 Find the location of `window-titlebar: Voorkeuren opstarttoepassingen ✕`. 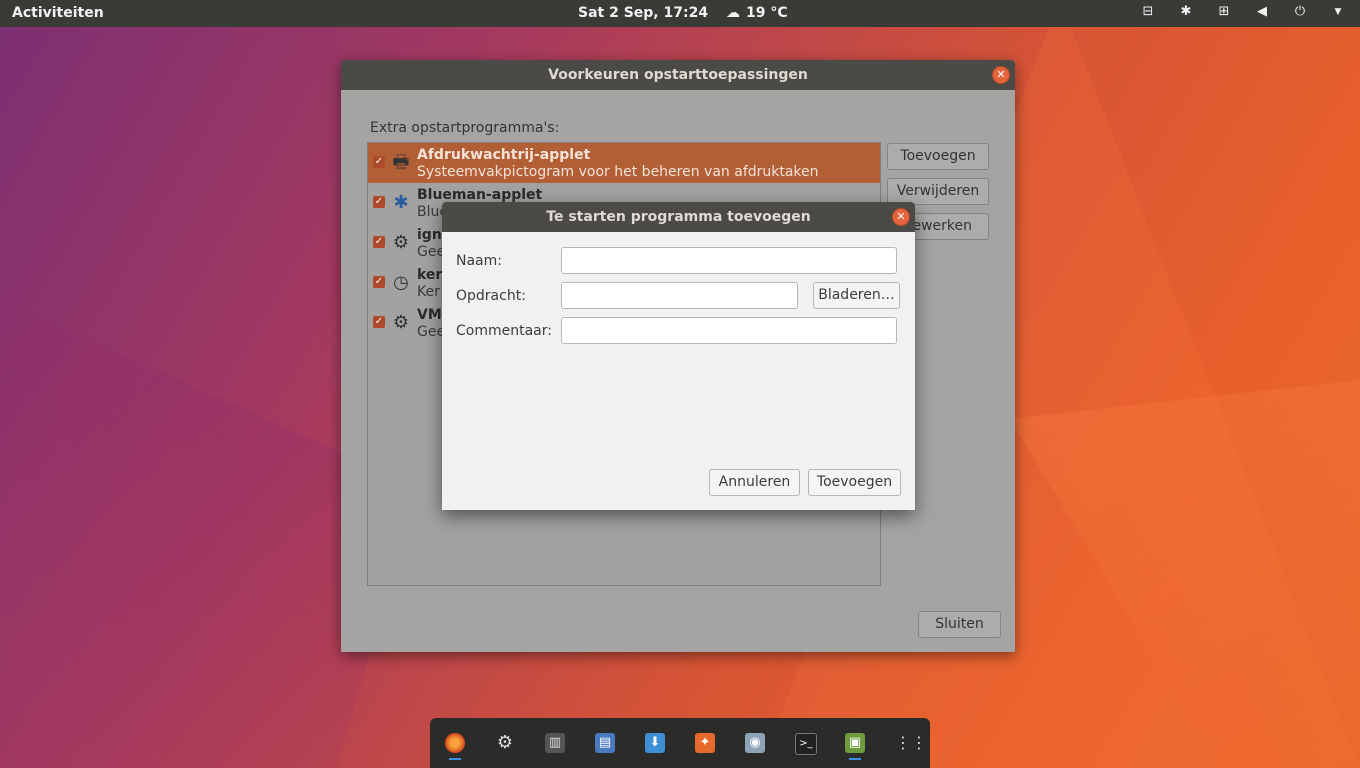

window-titlebar: Voorkeuren opstarttoepassingen ✕ is located at coordinates (678, 75).